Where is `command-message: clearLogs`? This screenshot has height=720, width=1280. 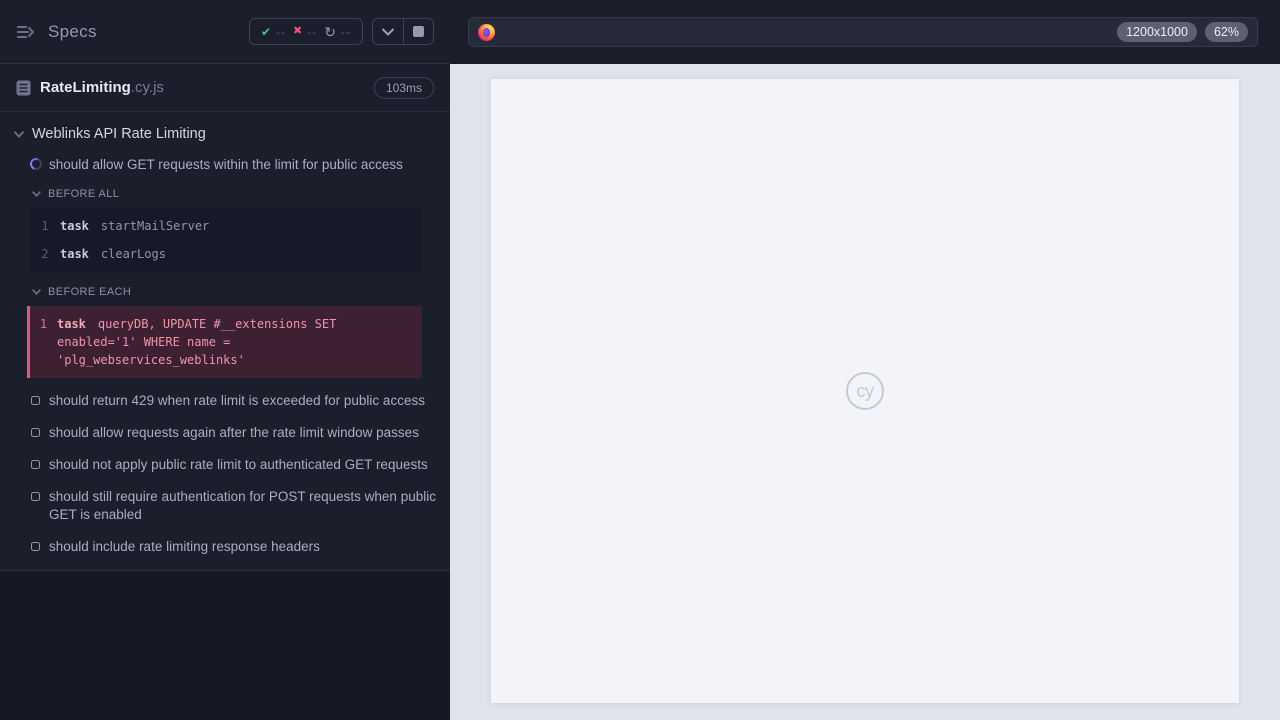 command-message: clearLogs is located at coordinates (133, 254).